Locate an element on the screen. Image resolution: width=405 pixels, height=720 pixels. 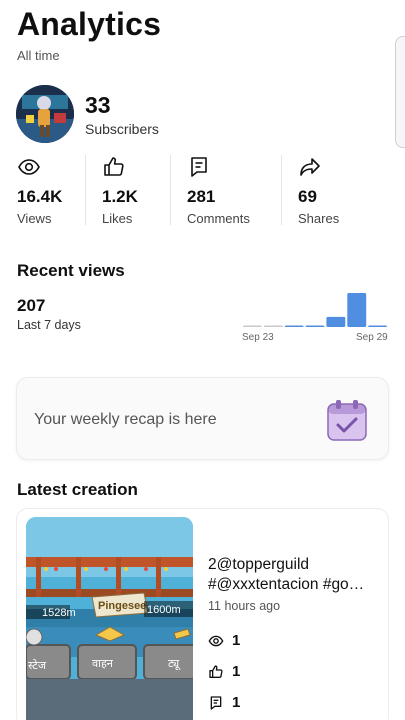
thumbnail-tab-vehicle: वाहन is located at coordinates (103, 663).